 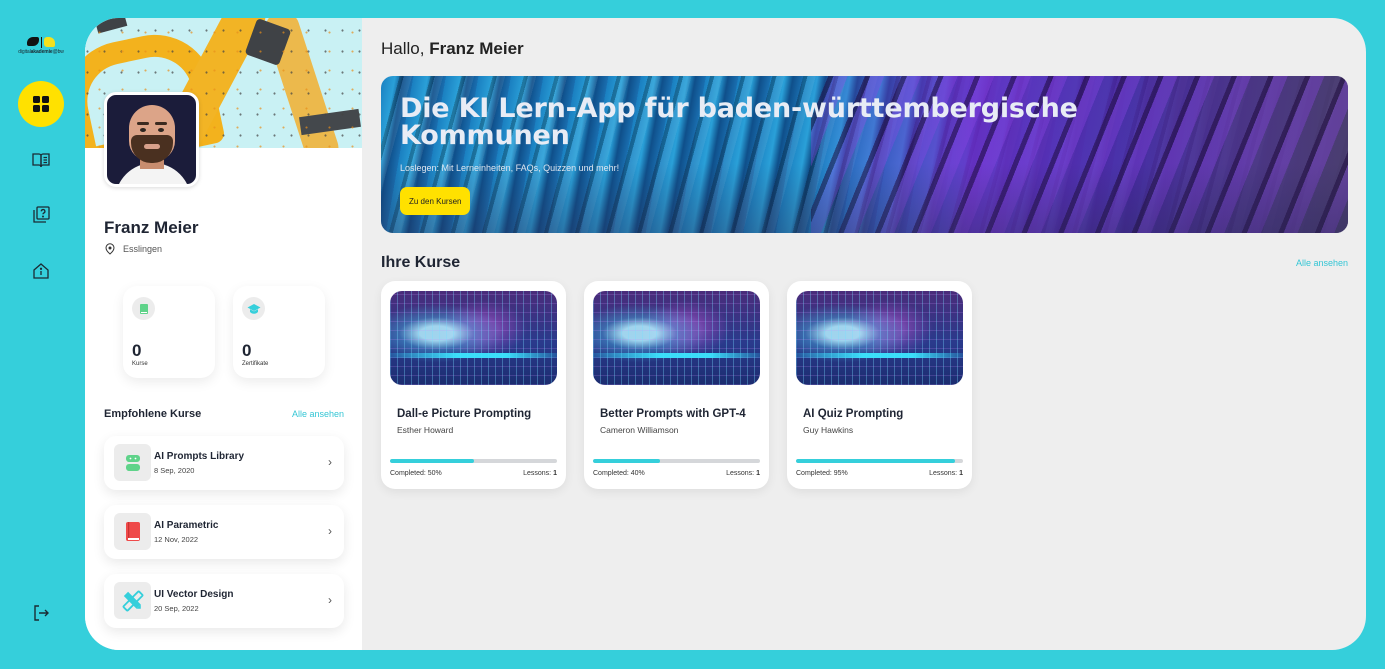 I want to click on logo-text-light: digital, so click(x=24, y=52).